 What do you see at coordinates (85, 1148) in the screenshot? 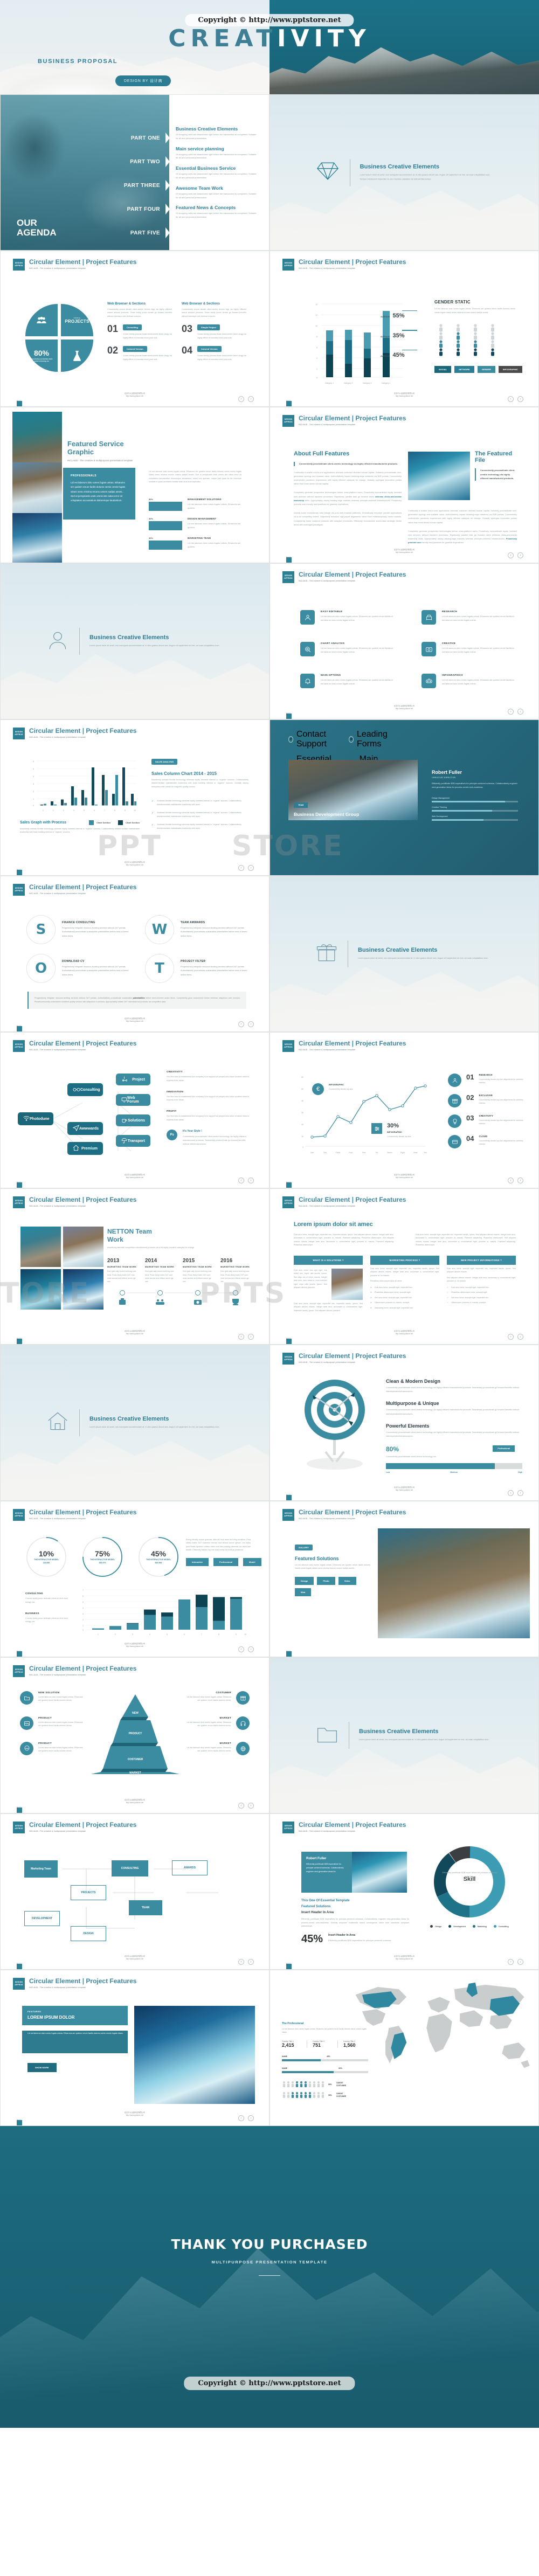
I see `tree-branch-node: Premium` at bounding box center [85, 1148].